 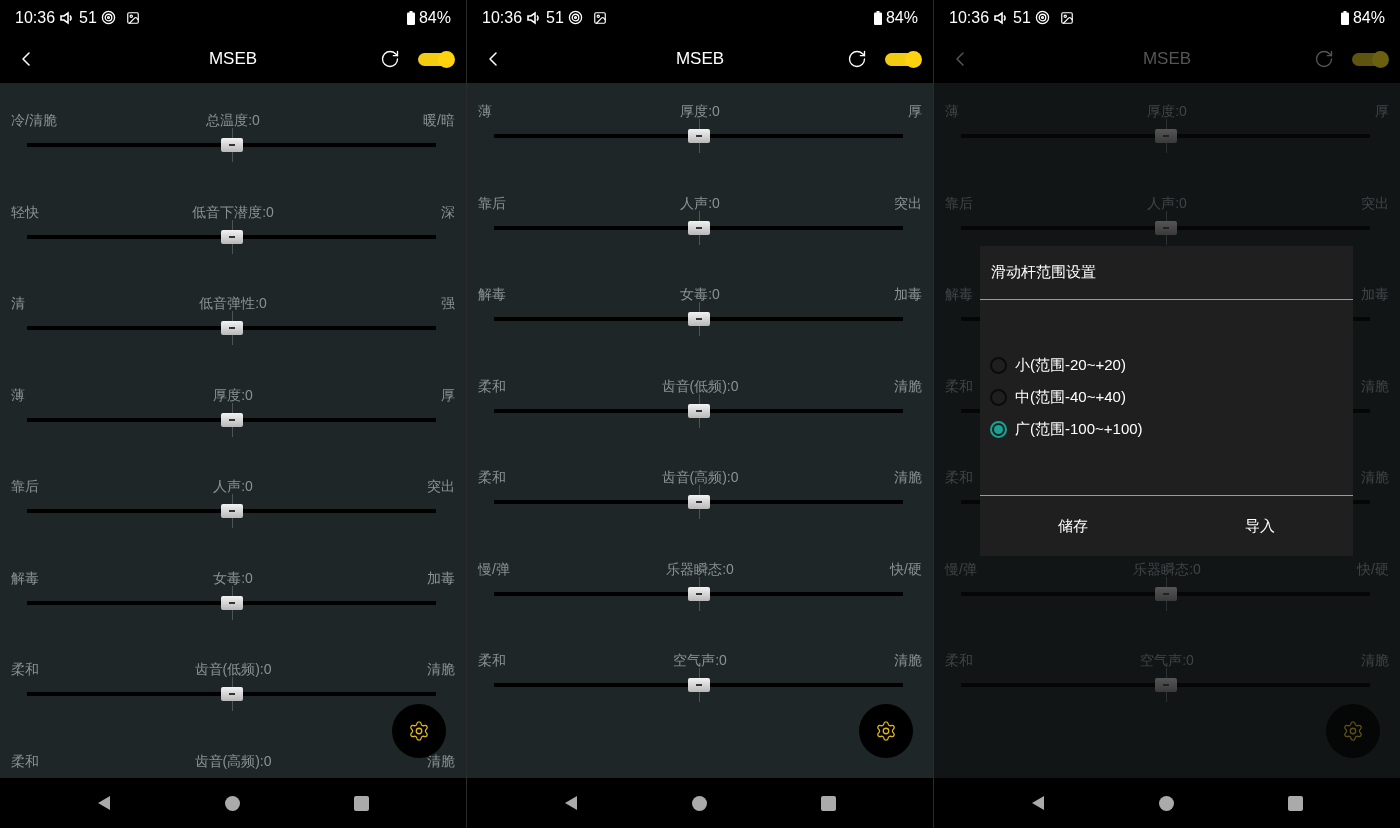 What do you see at coordinates (233, 211) in the screenshot?
I see `slider-value-label: 低音下潜度:0` at bounding box center [233, 211].